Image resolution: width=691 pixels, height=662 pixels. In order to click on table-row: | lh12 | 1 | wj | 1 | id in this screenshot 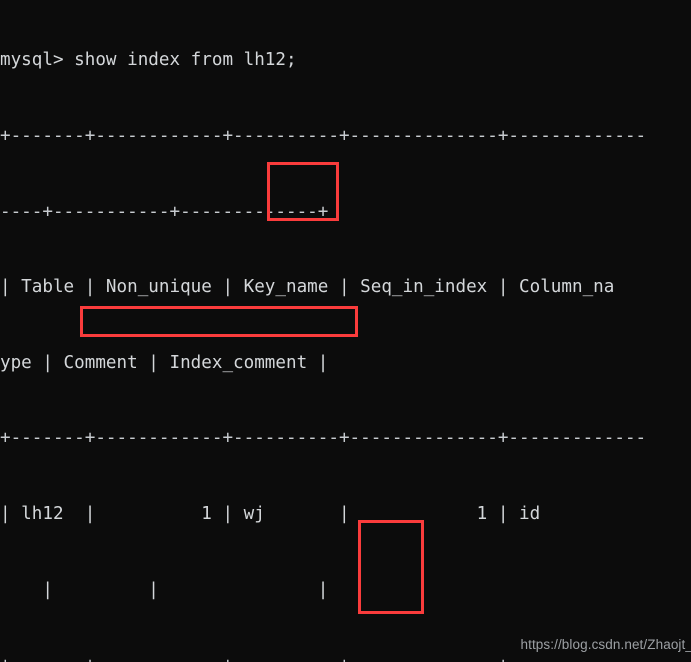, I will do `click(270, 513)`.